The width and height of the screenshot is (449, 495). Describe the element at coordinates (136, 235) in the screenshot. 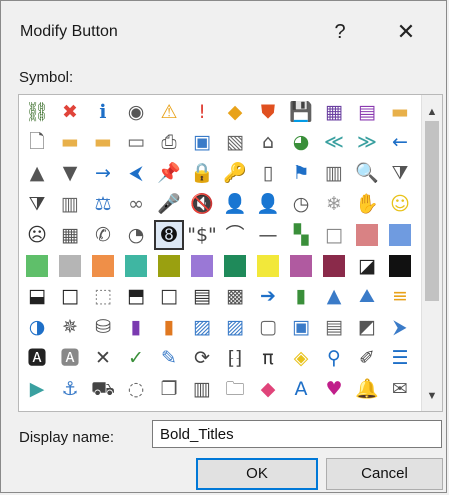

I see `symbol-cell: ◔` at that location.